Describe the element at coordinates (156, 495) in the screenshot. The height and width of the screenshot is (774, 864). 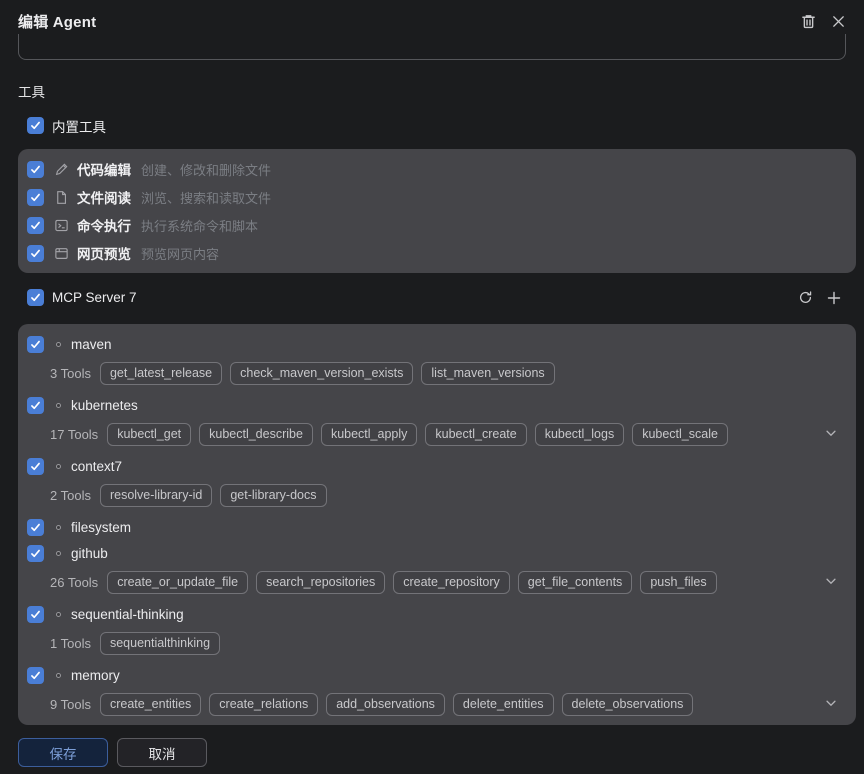
I see `tool-tag: resolve-library-id` at that location.